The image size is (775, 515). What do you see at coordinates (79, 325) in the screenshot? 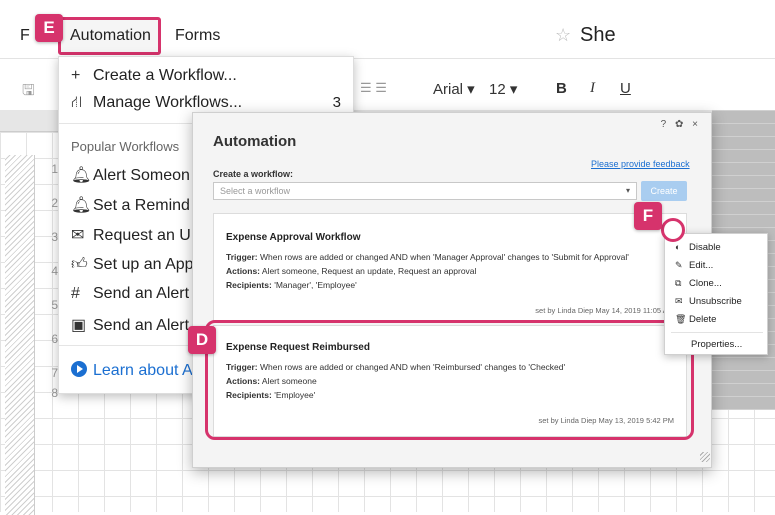
I see `teams-icon: ▣` at bounding box center [79, 325].